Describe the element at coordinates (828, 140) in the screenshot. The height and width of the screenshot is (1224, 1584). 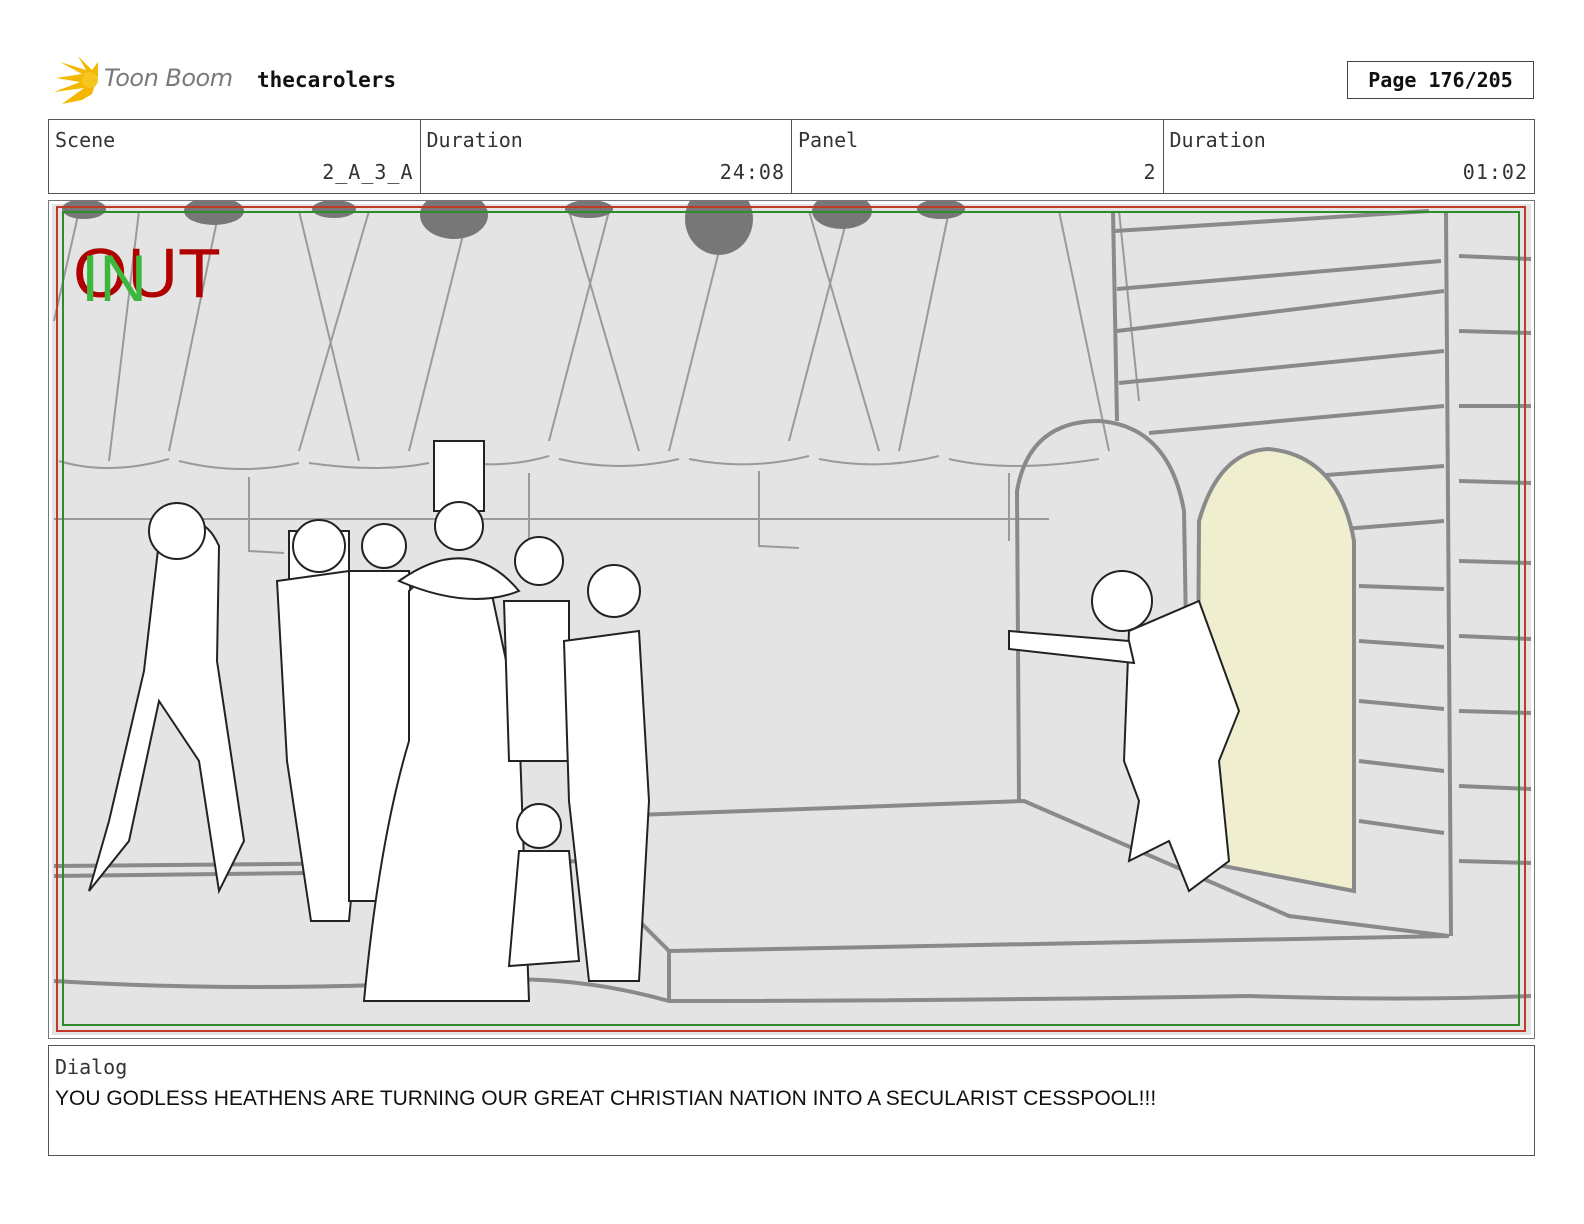
I see `panel-label: Panel` at that location.